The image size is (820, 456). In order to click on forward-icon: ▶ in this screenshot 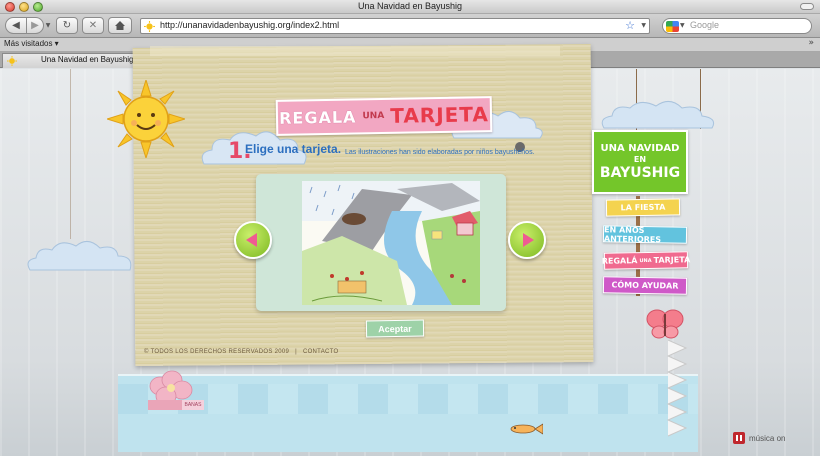, I will do `click(35, 25)`.